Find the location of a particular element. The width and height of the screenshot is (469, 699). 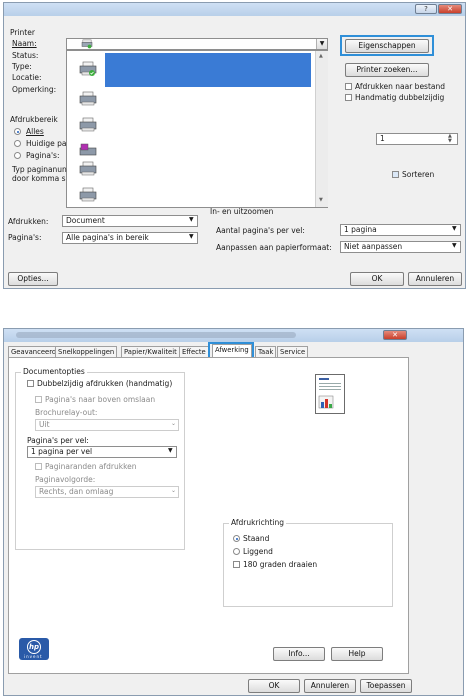

printer-list-selected-item is located at coordinates (208, 70).